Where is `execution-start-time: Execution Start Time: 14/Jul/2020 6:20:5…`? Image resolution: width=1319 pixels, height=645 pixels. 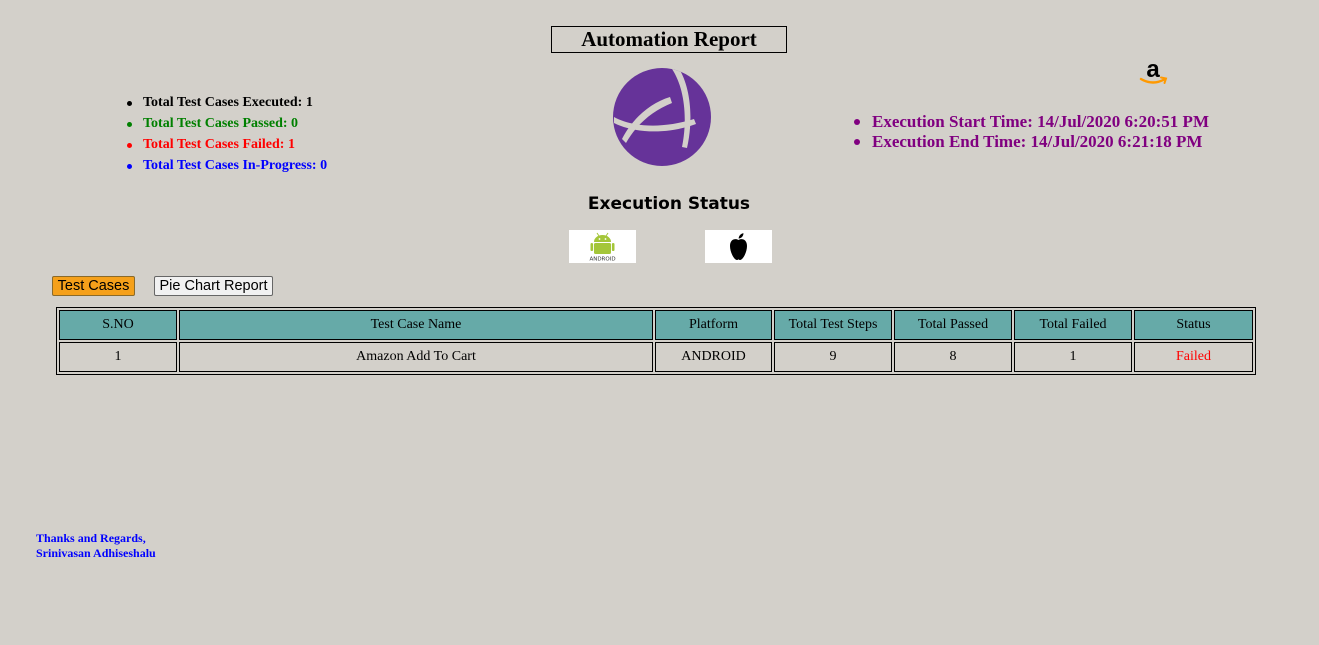 execution-start-time: Execution Start Time: 14/Jul/2020 6:20:5… is located at coordinates (1030, 122).